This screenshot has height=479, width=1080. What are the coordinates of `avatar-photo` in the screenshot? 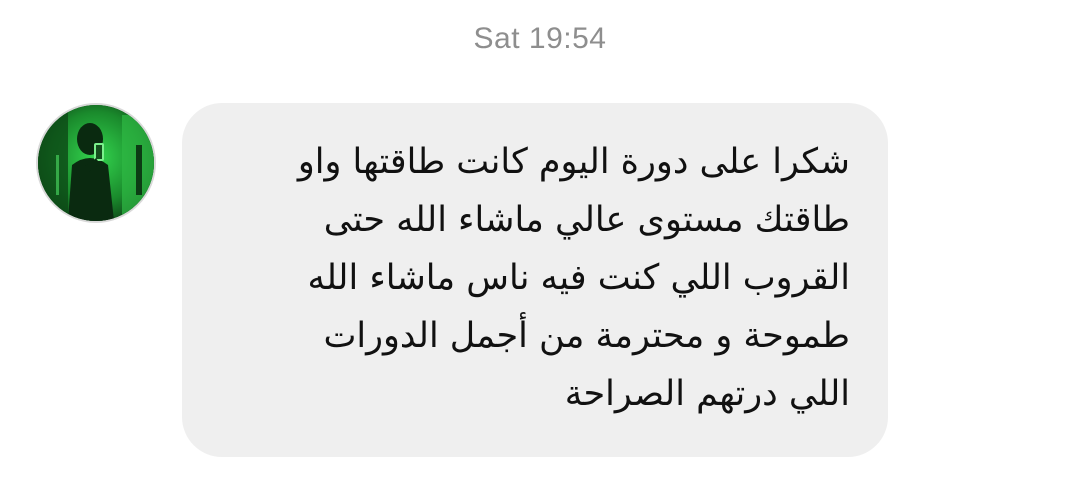 It's located at (96, 163).